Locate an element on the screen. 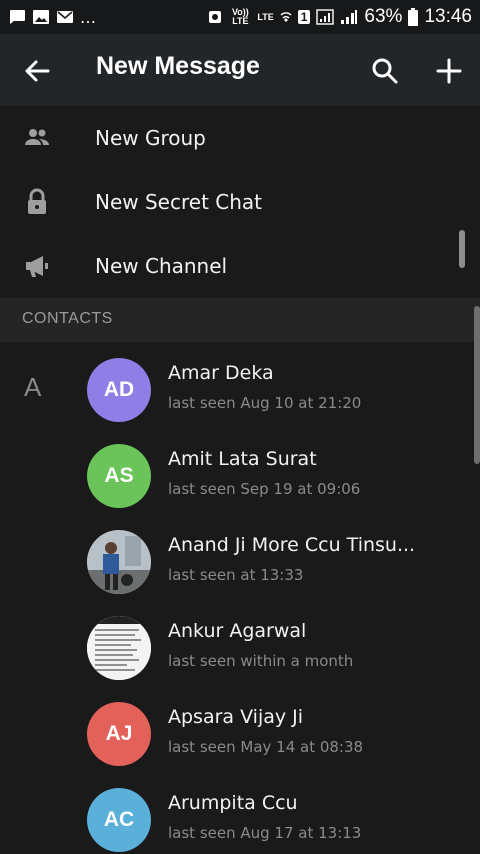 The height and width of the screenshot is (854, 480). contact-status: last seen Aug 17 at 13:13 is located at coordinates (265, 833).